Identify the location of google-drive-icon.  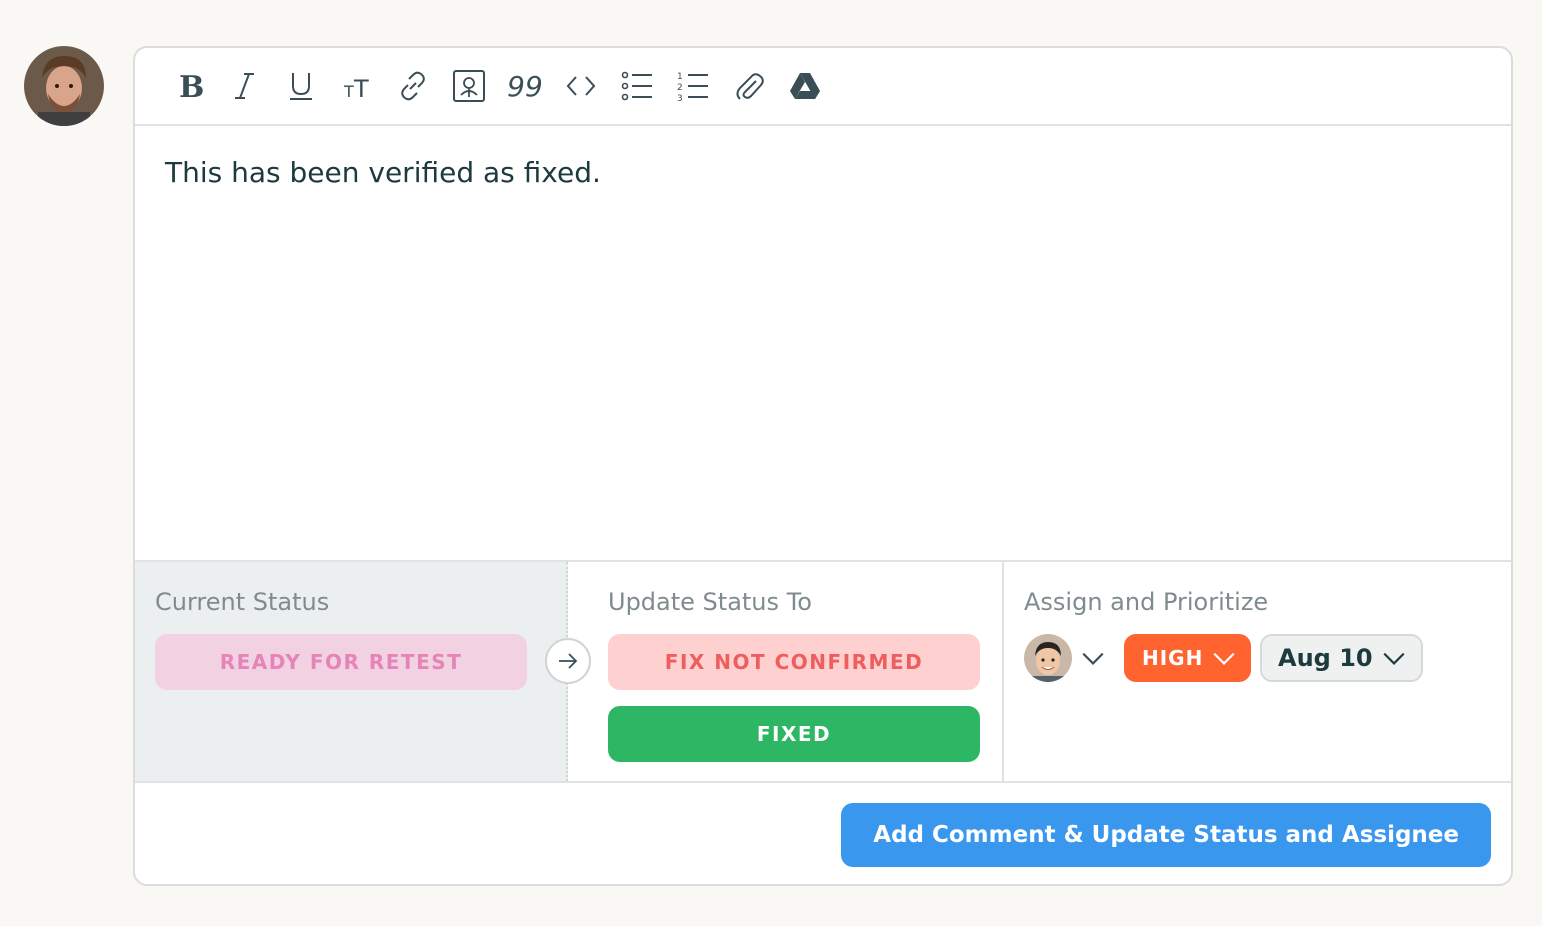
(805, 86).